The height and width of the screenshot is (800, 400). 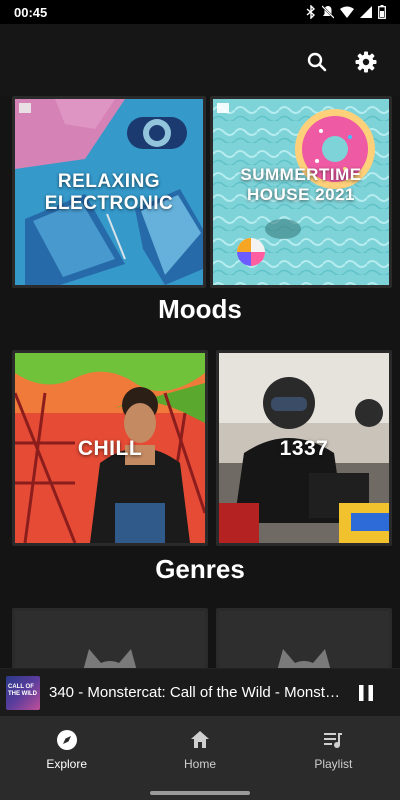 I want to click on genre-tile-1337: 1337, so click(x=304, y=448).